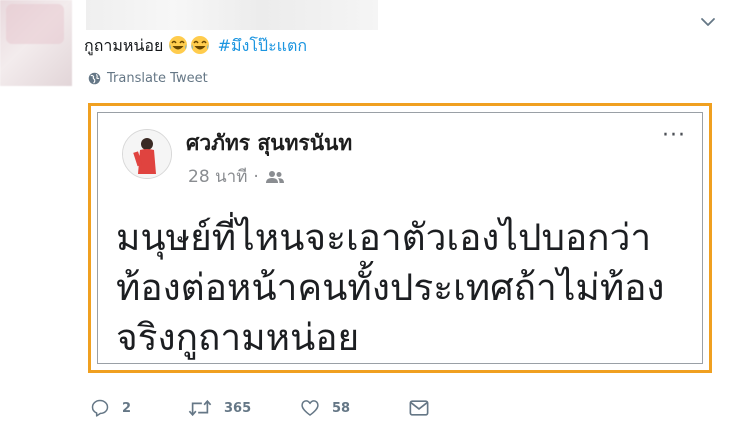 The height and width of the screenshot is (428, 730). Describe the element at coordinates (157, 78) in the screenshot. I see `translate-label: Translate Tweet` at that location.